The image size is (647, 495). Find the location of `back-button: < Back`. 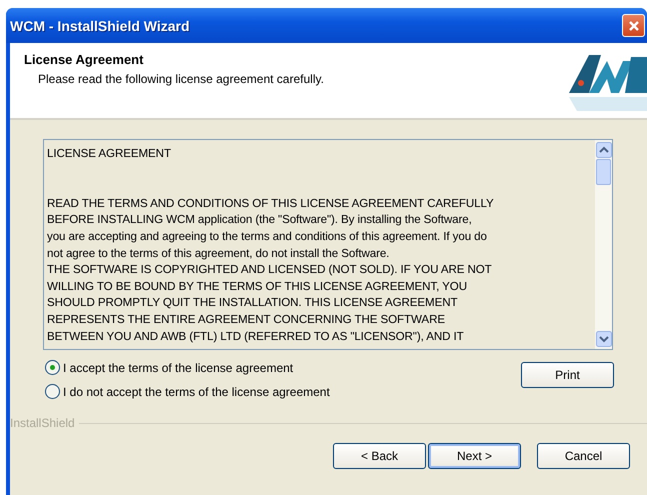

back-button: < Back is located at coordinates (379, 456).